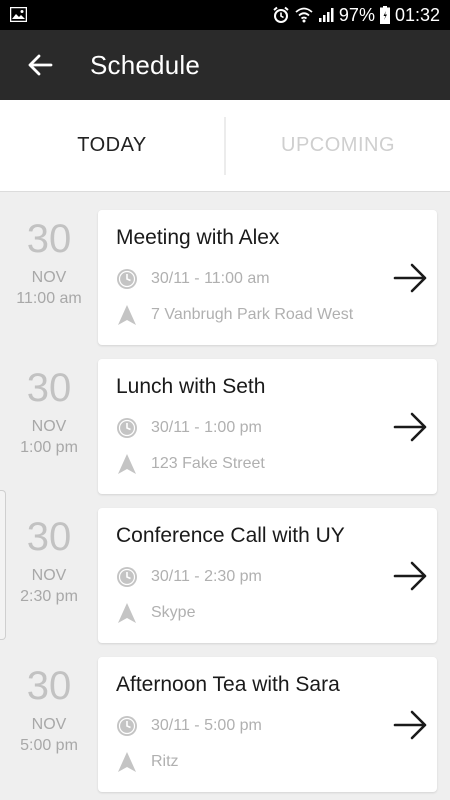  Describe the element at coordinates (225, 15) in the screenshot. I see `status-bar: 97% 01:32` at that location.